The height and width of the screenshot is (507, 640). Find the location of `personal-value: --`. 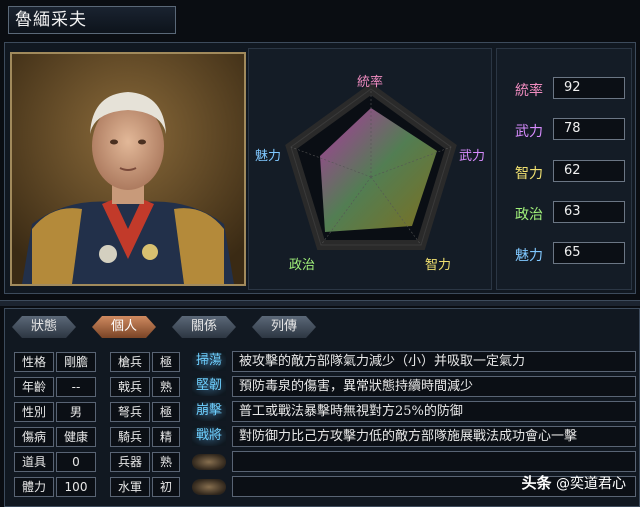

personal-value: -- is located at coordinates (76, 387).